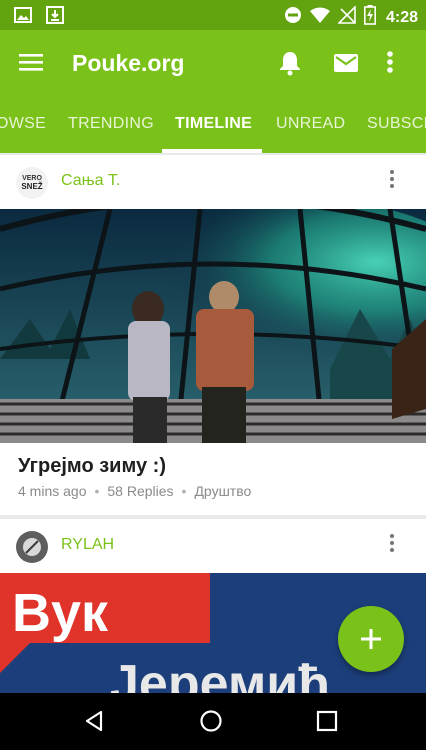 Image resolution: width=426 pixels, height=750 pixels. Describe the element at coordinates (347, 64) in the screenshot. I see `mail-icon` at that location.